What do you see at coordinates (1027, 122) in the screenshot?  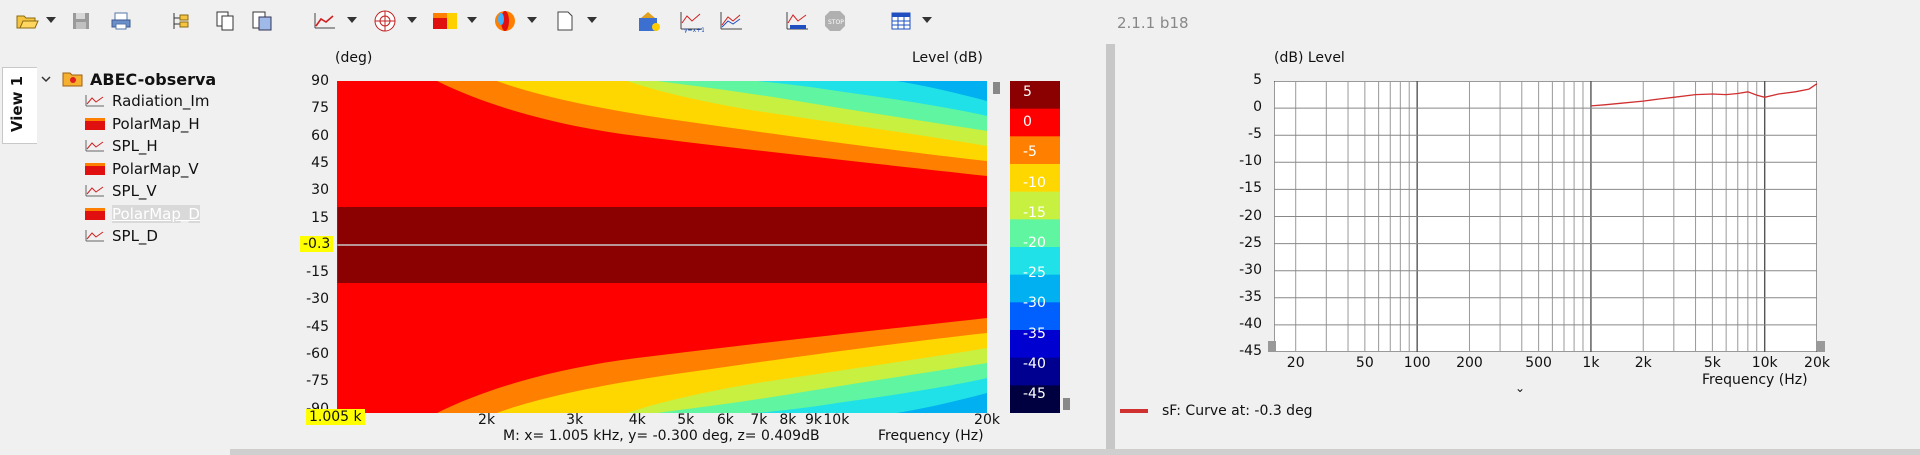 I see `colorbar-tick: 0` at bounding box center [1027, 122].